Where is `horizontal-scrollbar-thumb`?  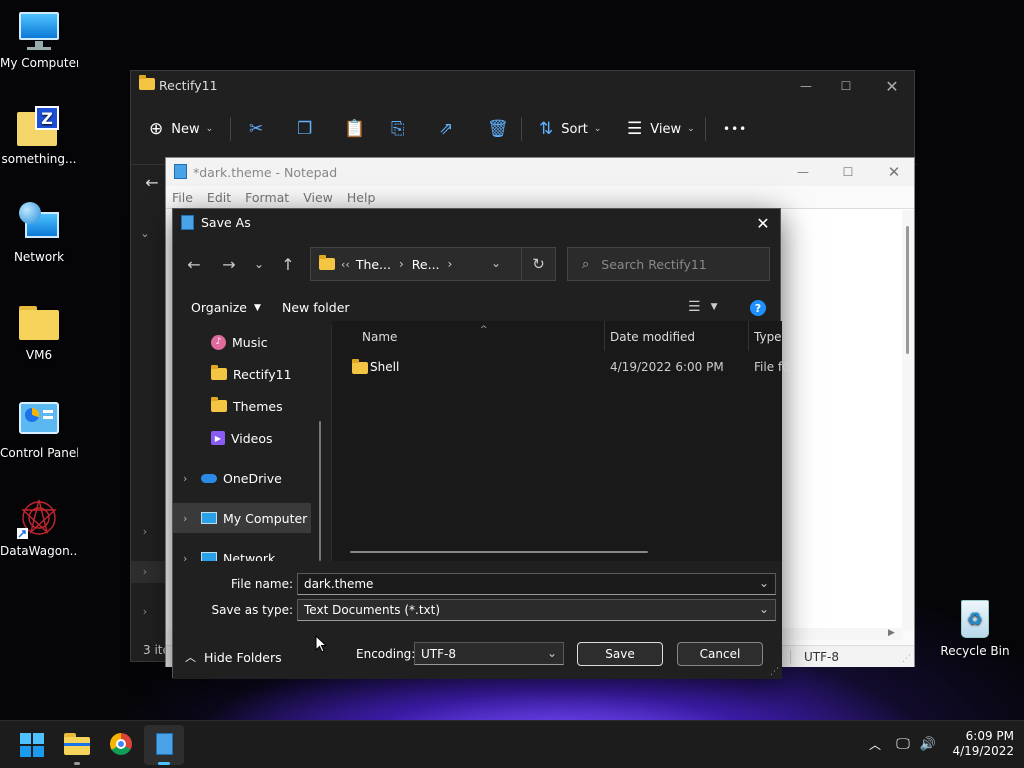
horizontal-scrollbar-thumb is located at coordinates (499, 552).